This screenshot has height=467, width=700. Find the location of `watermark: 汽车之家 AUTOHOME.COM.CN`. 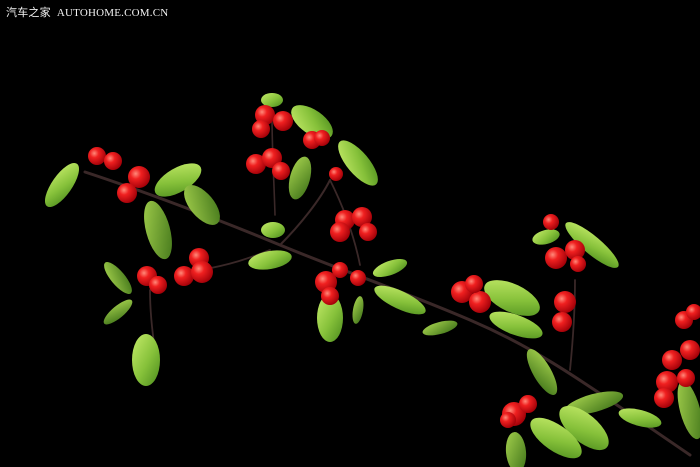

watermark: 汽车之家 AUTOHOME.COM.CN is located at coordinates (87, 12).